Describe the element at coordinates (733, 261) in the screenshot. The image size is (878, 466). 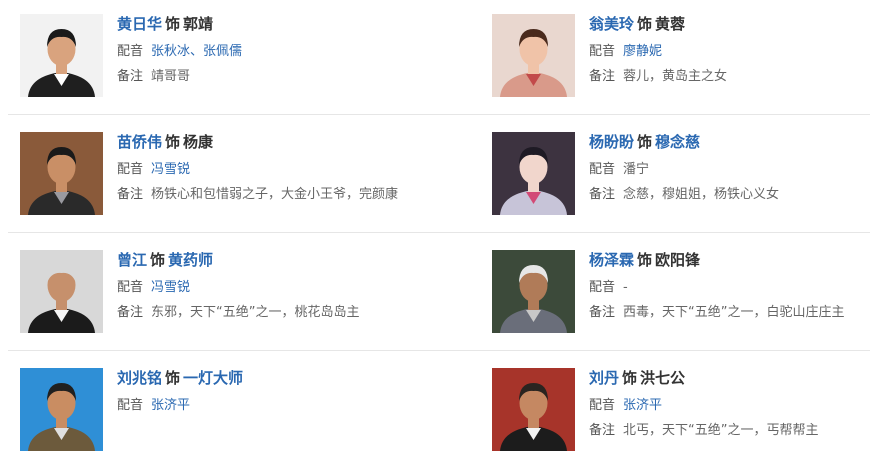
I see `cast-title: 杨泽霖饰欧阳锋` at that location.